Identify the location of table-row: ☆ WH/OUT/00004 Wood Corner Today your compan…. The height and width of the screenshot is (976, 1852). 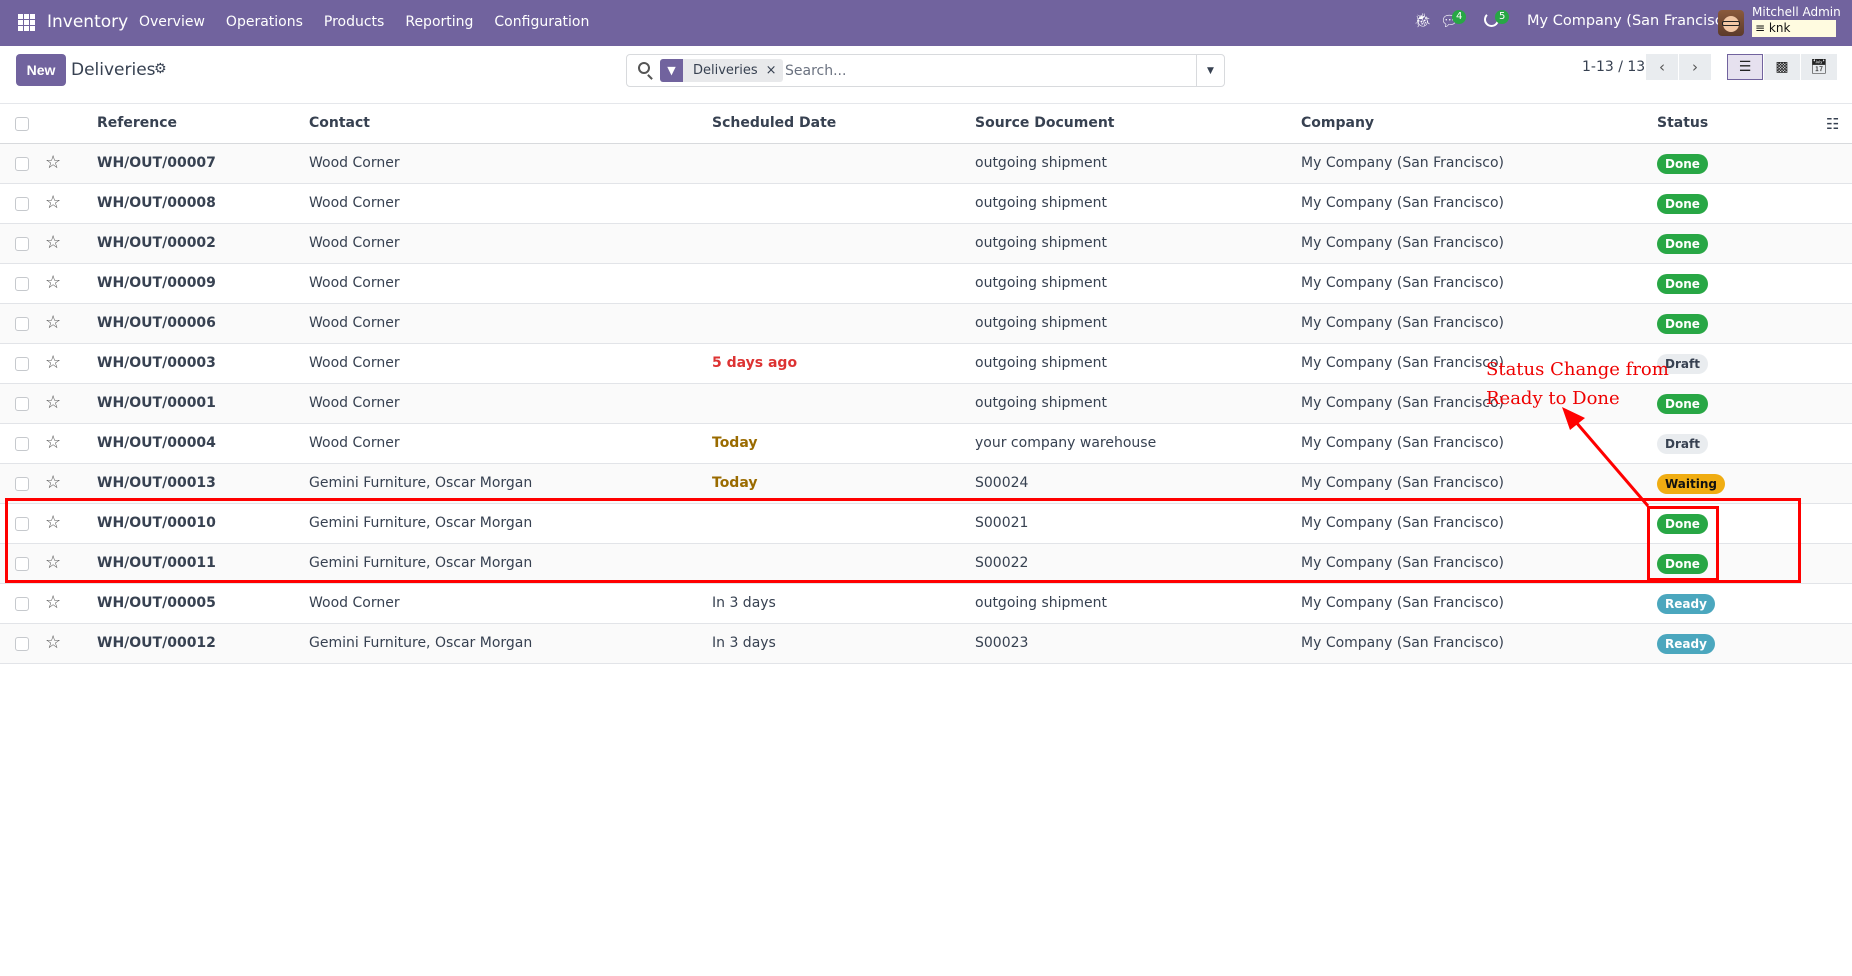
(926, 444).